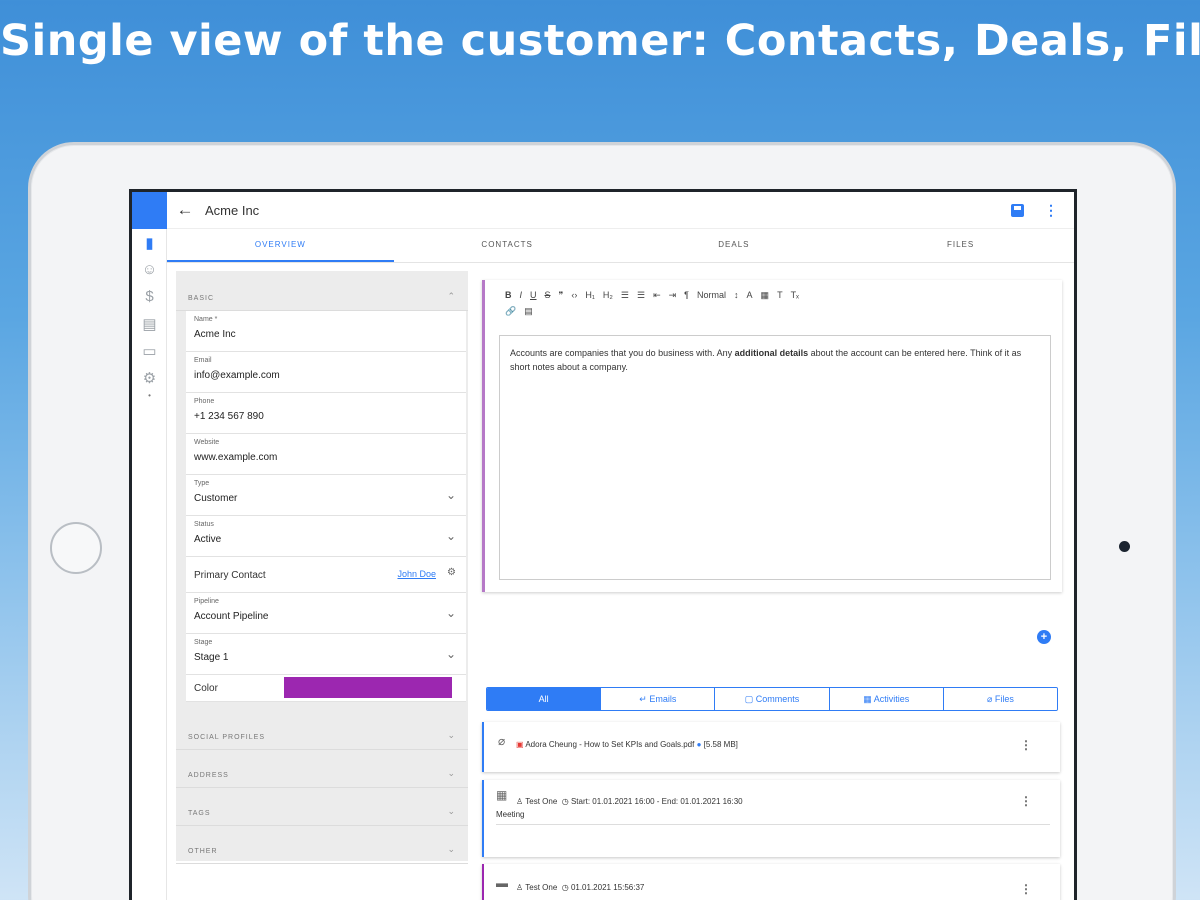 The height and width of the screenshot is (900, 1200). Describe the element at coordinates (750, 295) in the screenshot. I see `toolbar-button: A` at that location.